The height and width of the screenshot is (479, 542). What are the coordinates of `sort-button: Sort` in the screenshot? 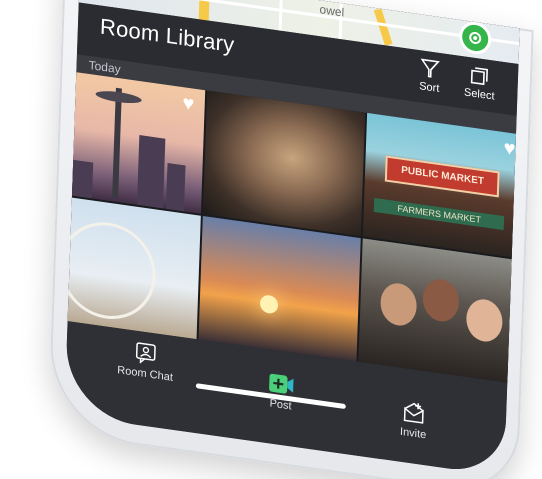 It's located at (429, 76).